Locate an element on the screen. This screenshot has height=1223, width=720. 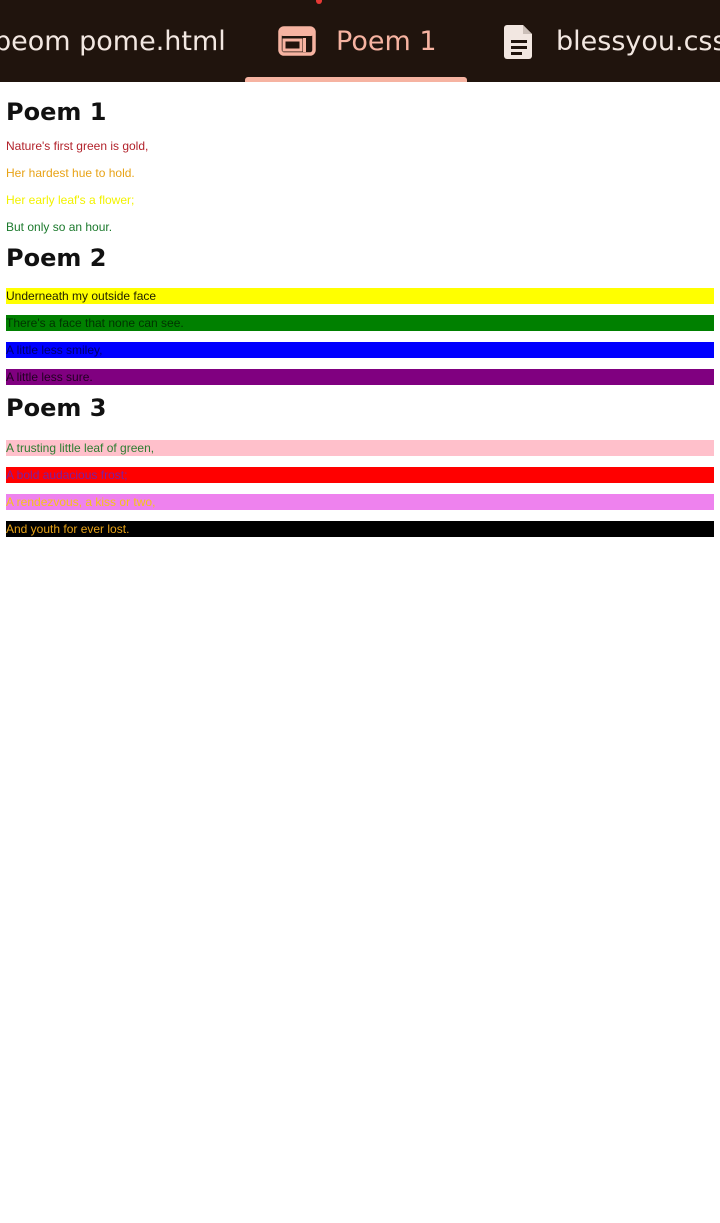
poem-line: Underneath my outside face is located at coordinates (360, 296).